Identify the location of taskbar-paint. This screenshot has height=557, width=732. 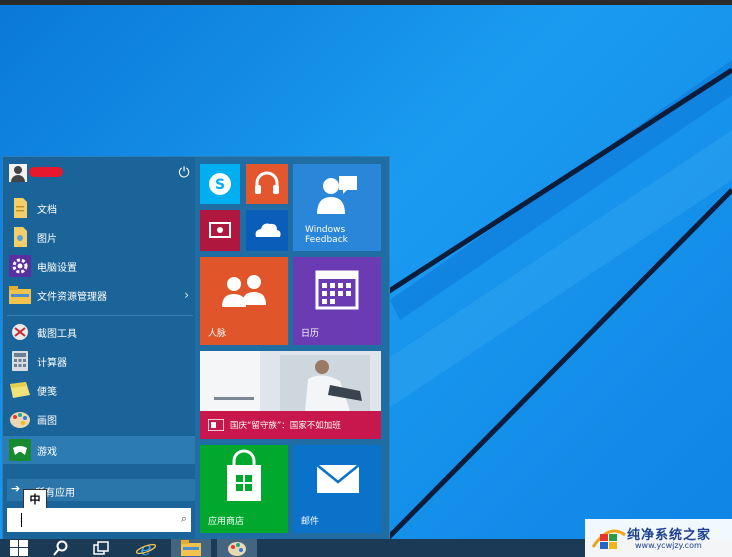
(237, 548).